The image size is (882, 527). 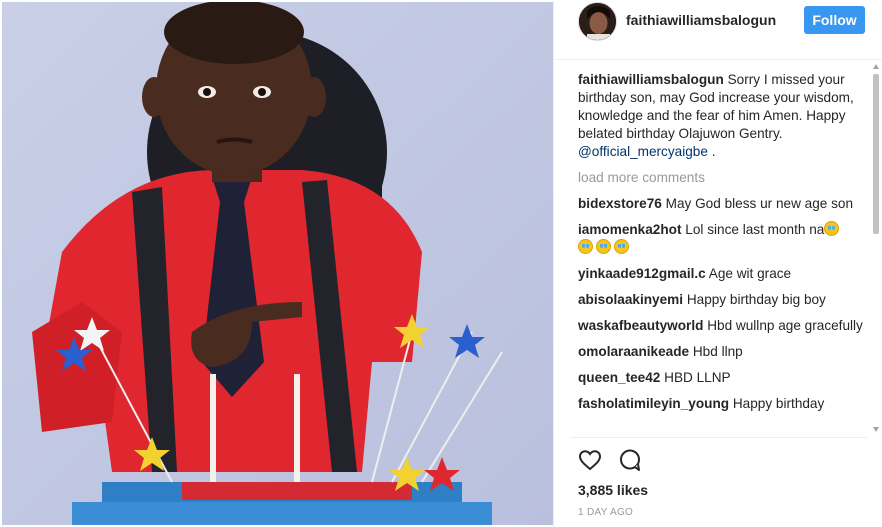 I want to click on comment-item: yinkaade912gmail.c Age wit grace, so click(x=723, y=274).